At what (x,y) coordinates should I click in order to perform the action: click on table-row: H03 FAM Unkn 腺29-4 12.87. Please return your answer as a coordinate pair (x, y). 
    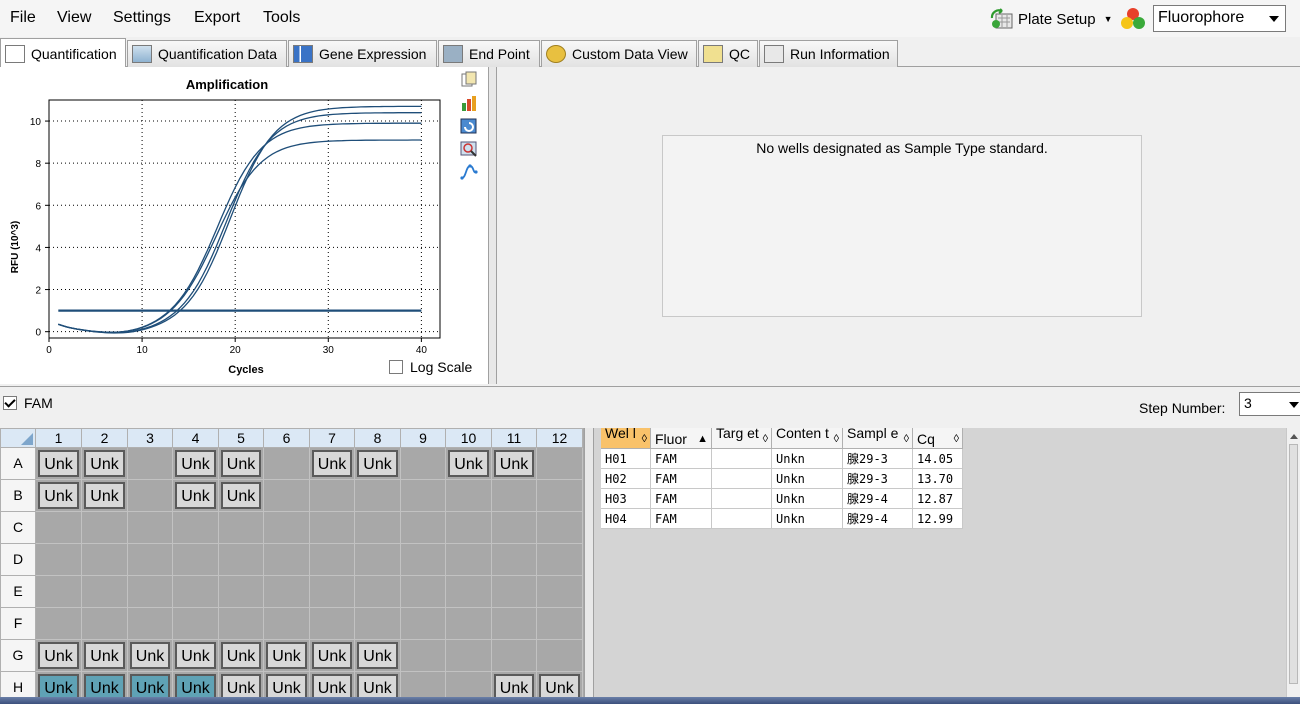
    Looking at the image, I should click on (782, 499).